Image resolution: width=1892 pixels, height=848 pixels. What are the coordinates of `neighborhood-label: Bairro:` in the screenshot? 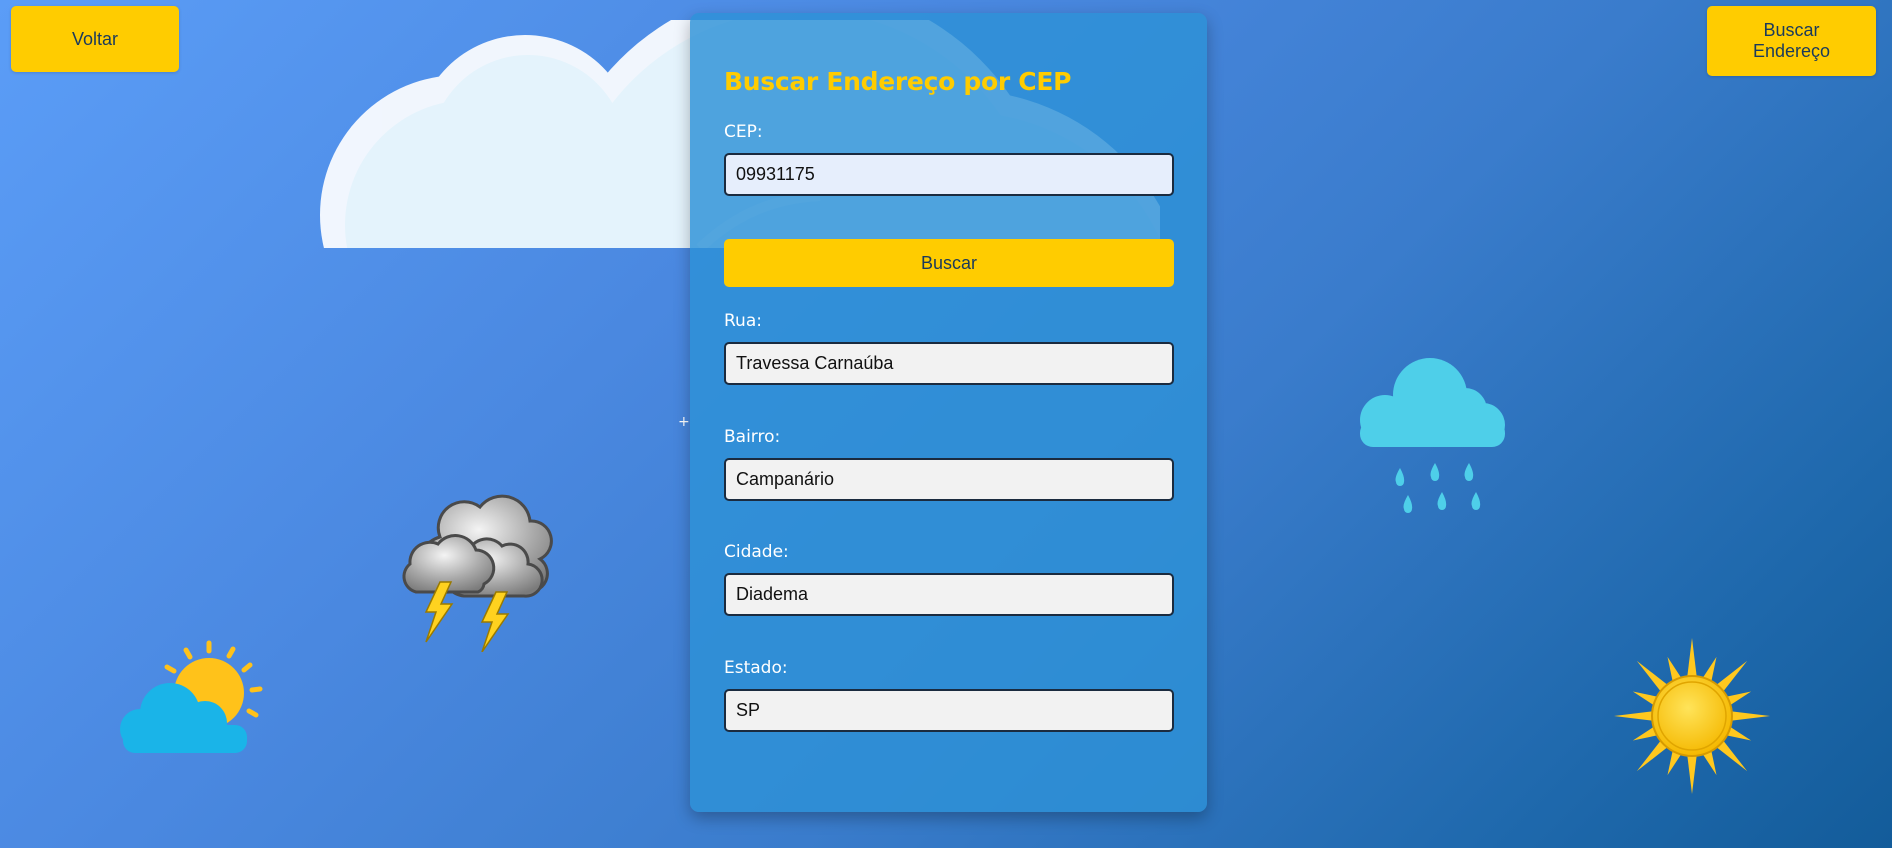 It's located at (752, 437).